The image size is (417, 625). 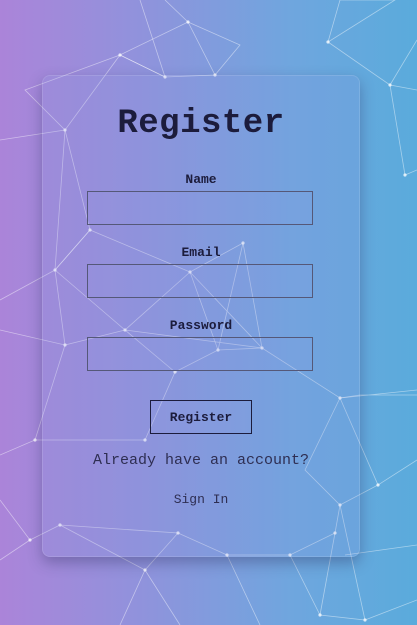 What do you see at coordinates (201, 179) in the screenshot?
I see `name-label: Name` at bounding box center [201, 179].